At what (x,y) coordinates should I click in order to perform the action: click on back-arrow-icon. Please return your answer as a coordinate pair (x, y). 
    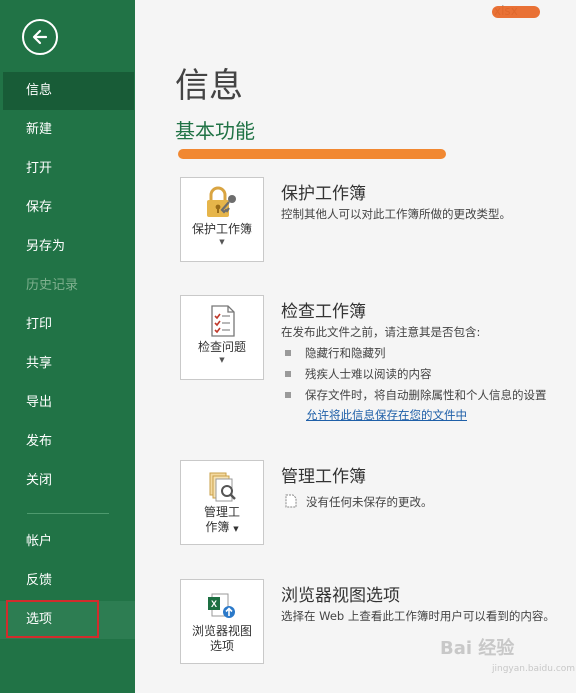
    Looking at the image, I should click on (40, 37).